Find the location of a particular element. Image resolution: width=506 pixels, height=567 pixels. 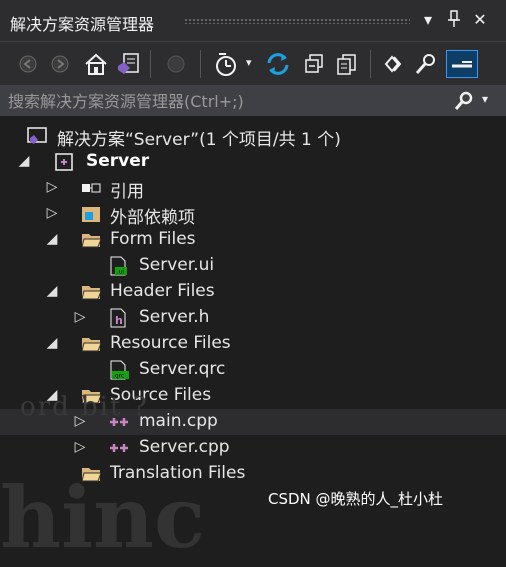

collapse-all-icon is located at coordinates (314, 64).